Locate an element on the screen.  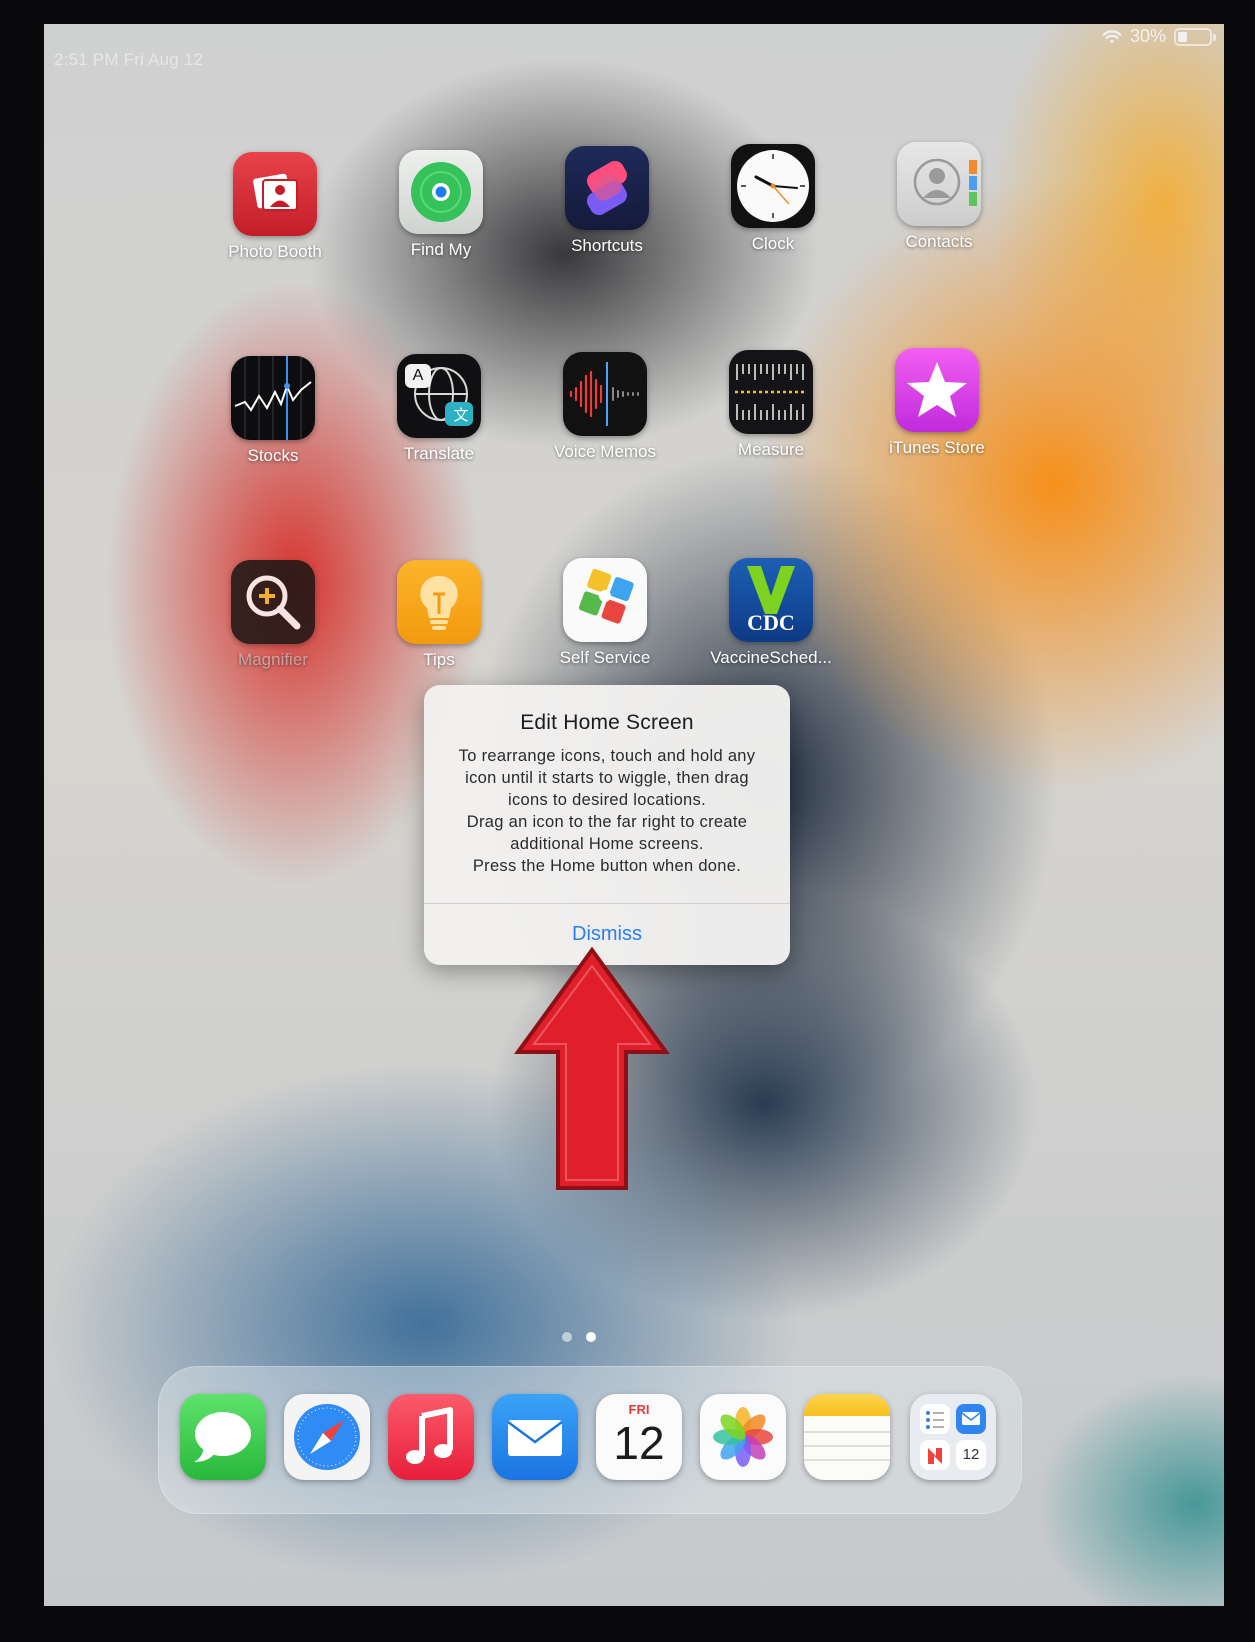
find-my-icon is located at coordinates (441, 192).